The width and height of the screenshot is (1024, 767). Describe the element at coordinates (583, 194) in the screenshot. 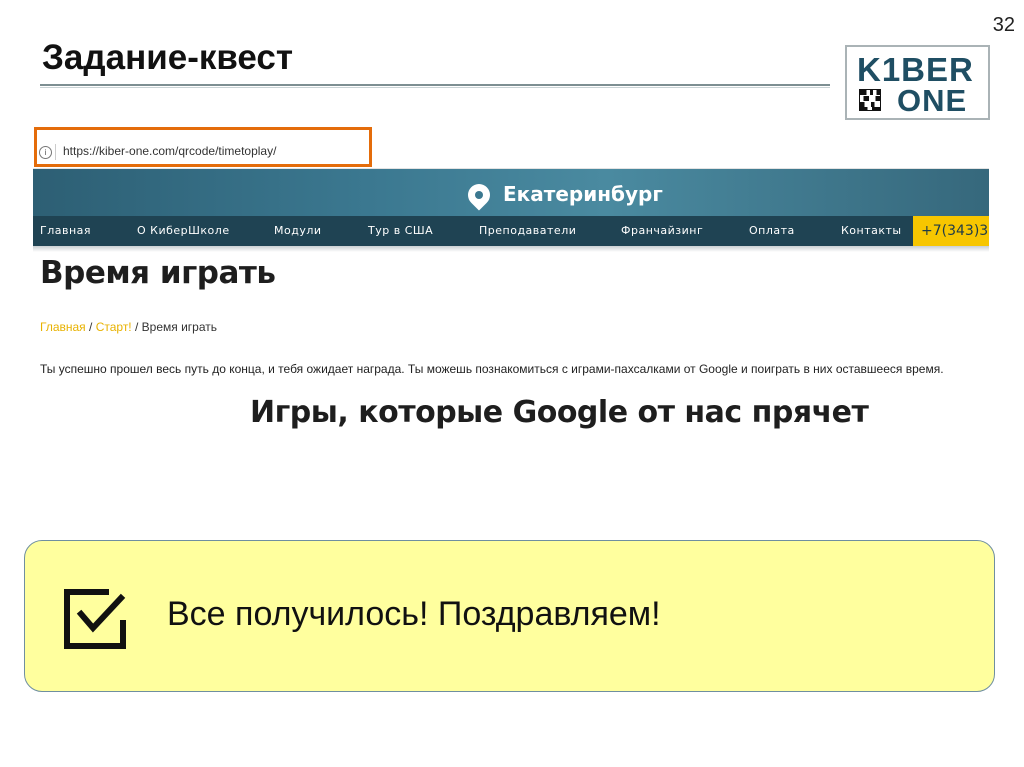

I see `city-name: Екатеринбург` at that location.